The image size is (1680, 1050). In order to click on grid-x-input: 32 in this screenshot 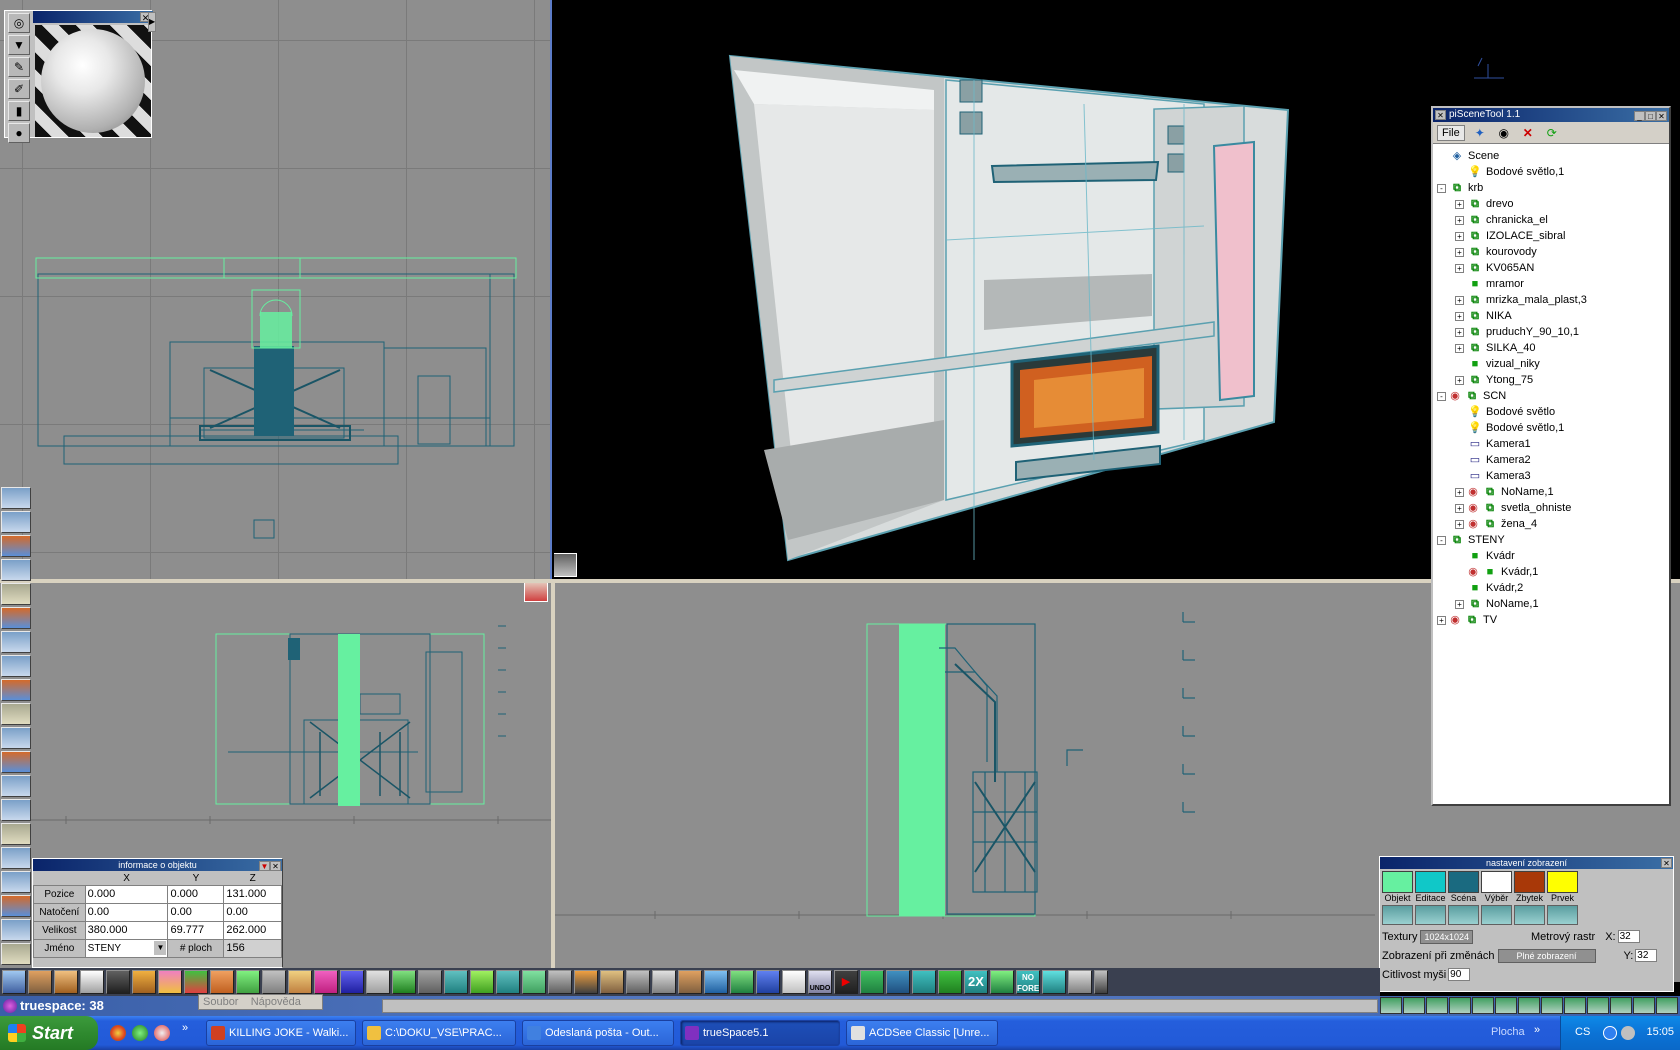, I will do `click(1628, 936)`.